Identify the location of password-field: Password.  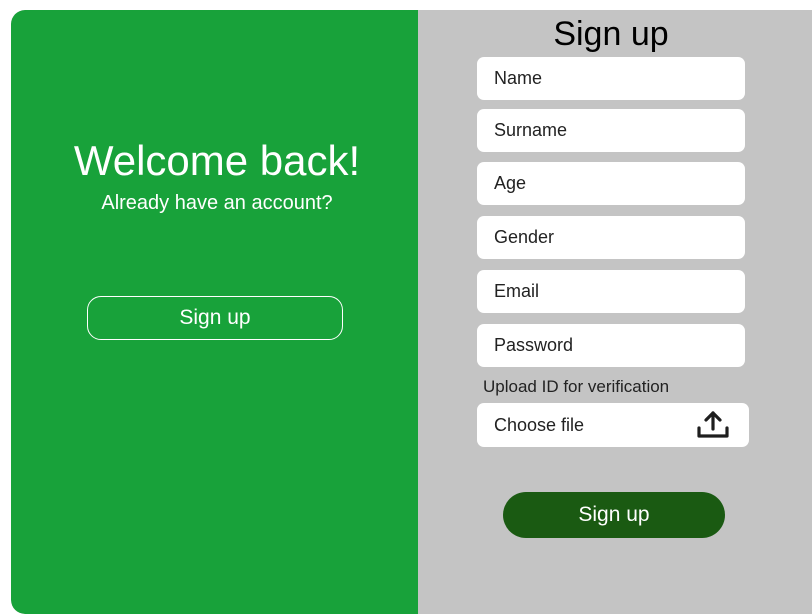
(611, 345).